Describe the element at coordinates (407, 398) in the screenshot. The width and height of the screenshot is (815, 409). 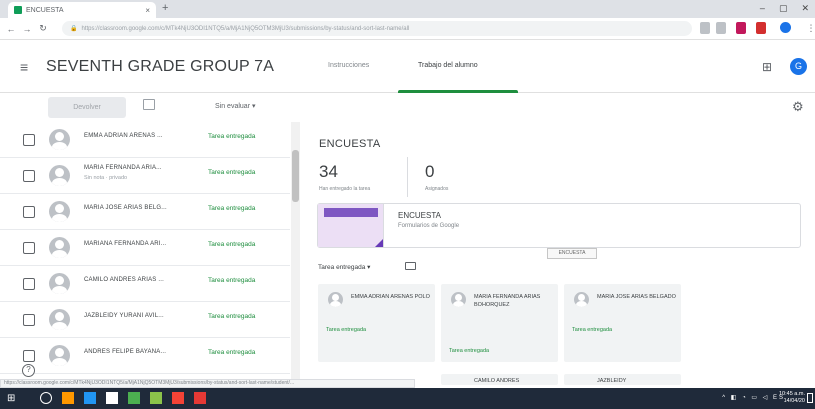
I see `windows-taskbar: ⊞ ^ ◧ ◔ ▭ ◁ ES 10:45 a.m. 14/04/20` at that location.